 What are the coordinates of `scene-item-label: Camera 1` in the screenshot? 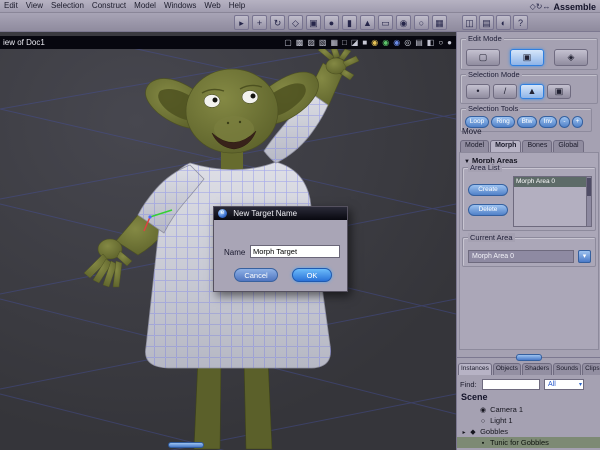 It's located at (506, 409).